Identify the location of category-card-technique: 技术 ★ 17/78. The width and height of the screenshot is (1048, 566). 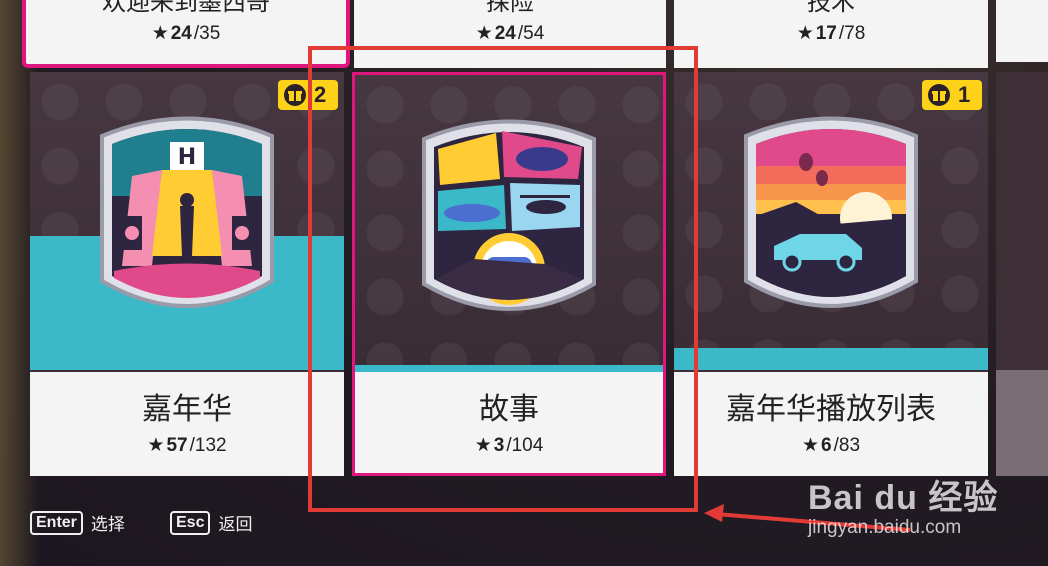
(831, 34).